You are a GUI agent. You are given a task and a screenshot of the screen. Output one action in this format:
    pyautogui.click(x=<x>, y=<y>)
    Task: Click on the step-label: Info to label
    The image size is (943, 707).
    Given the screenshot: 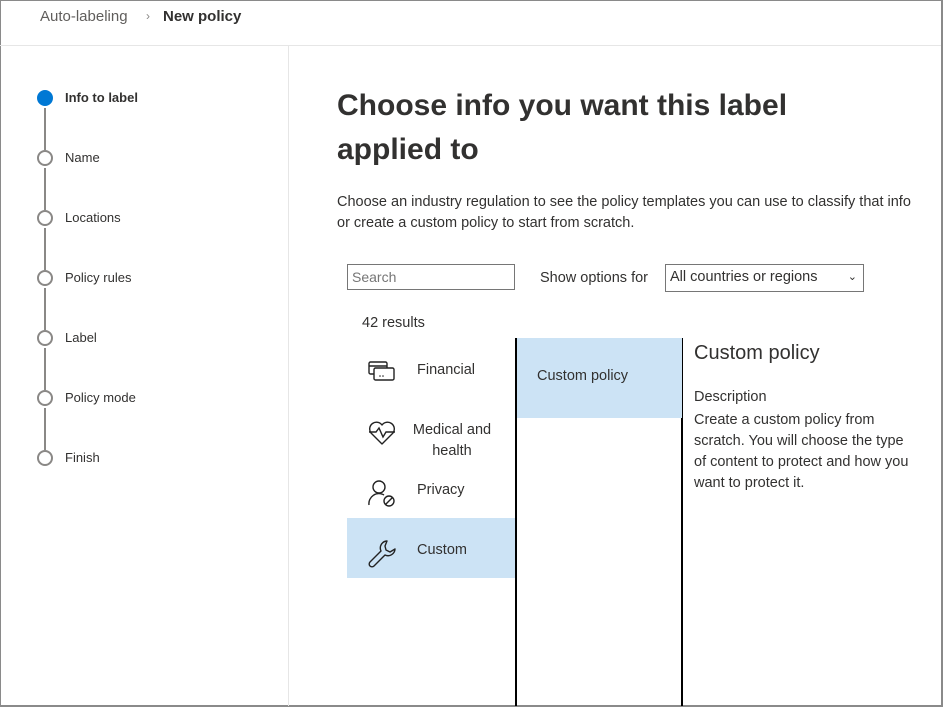 What is the action you would take?
    pyautogui.click(x=101, y=97)
    